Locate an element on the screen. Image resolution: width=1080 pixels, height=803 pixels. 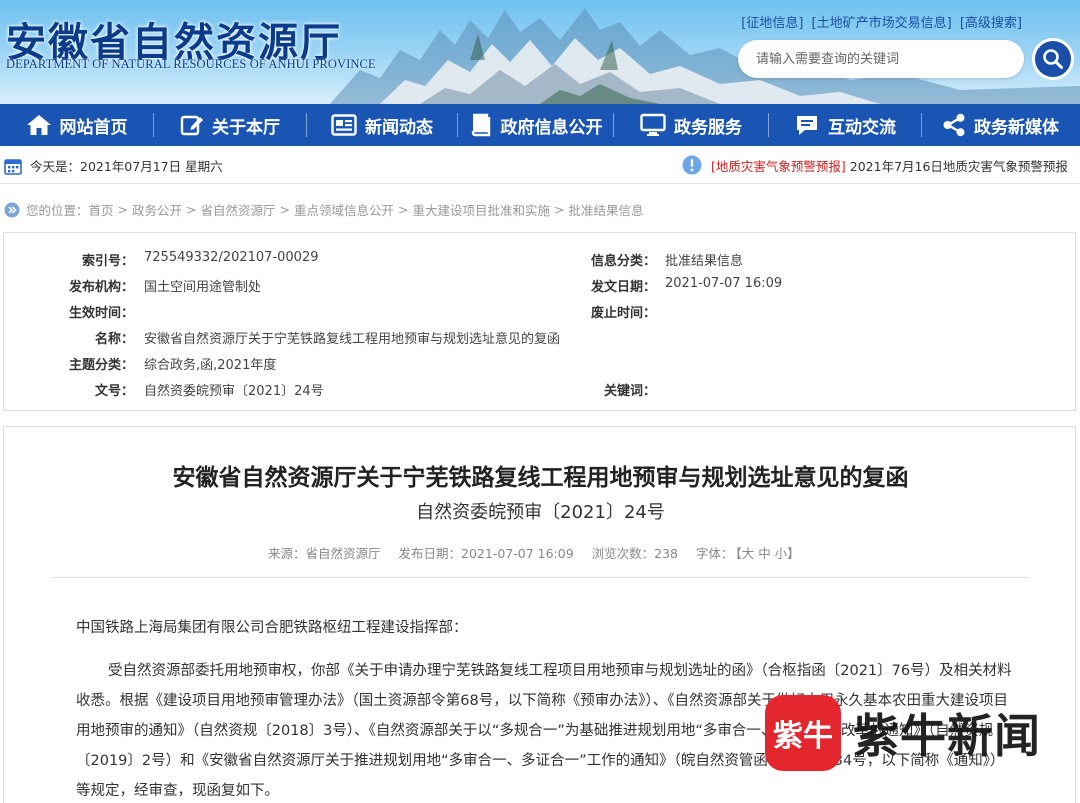
article-doc-number: 自然资委皖预审〔2021〕24号 is located at coordinates (540, 512).